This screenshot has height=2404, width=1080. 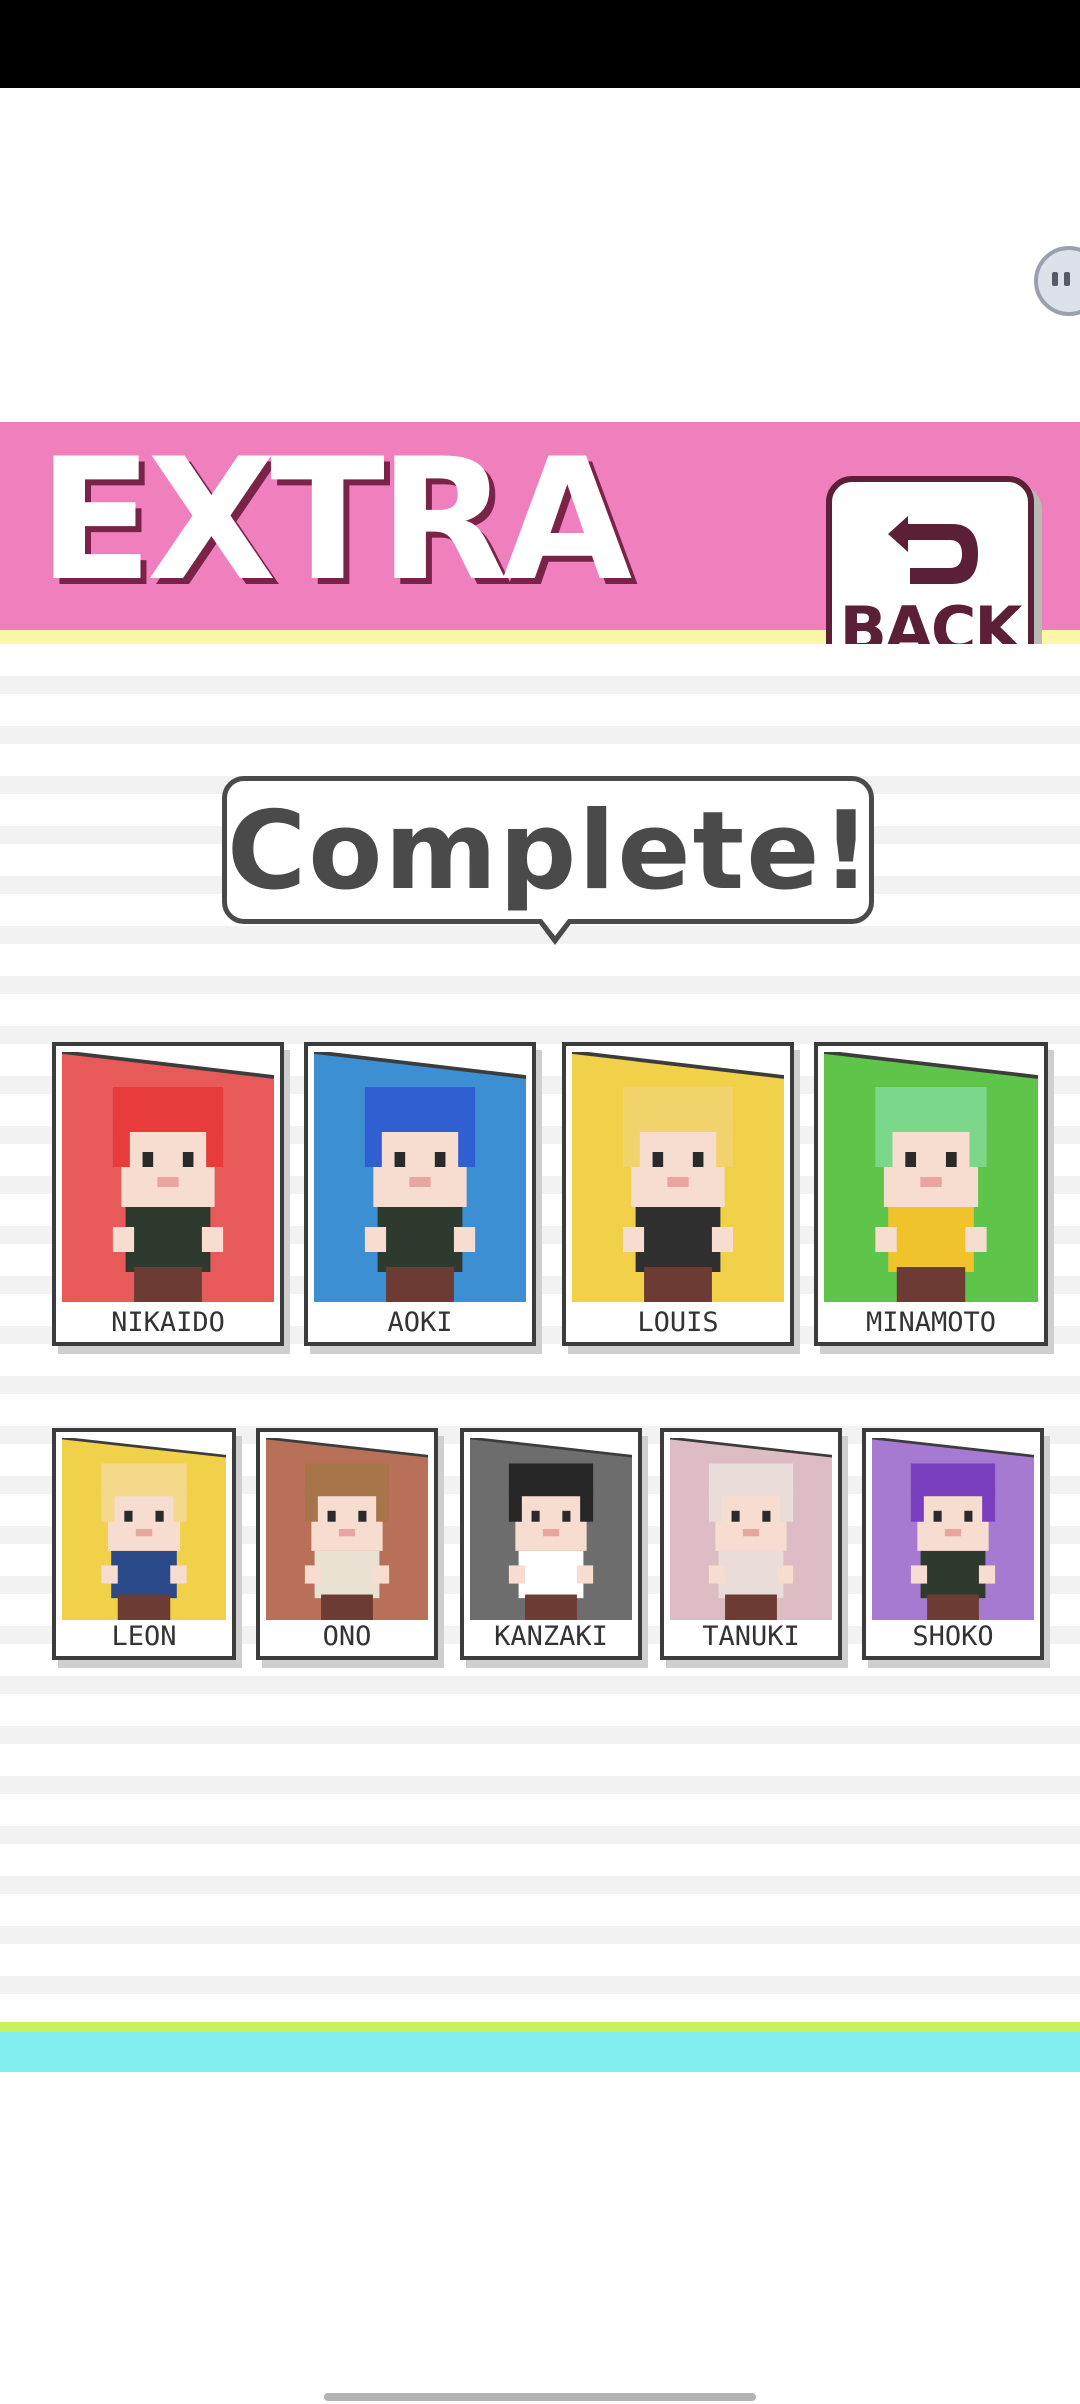 What do you see at coordinates (551, 1636) in the screenshot?
I see `character-name: KANZAKI` at bounding box center [551, 1636].